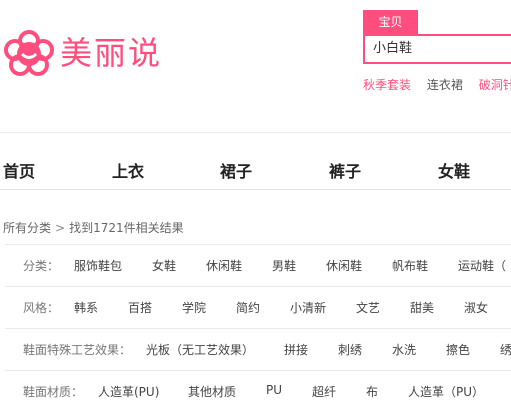 The width and height of the screenshot is (511, 412). What do you see at coordinates (98, 265) in the screenshot?
I see `filter-option: 服饰鞋包` at bounding box center [98, 265].